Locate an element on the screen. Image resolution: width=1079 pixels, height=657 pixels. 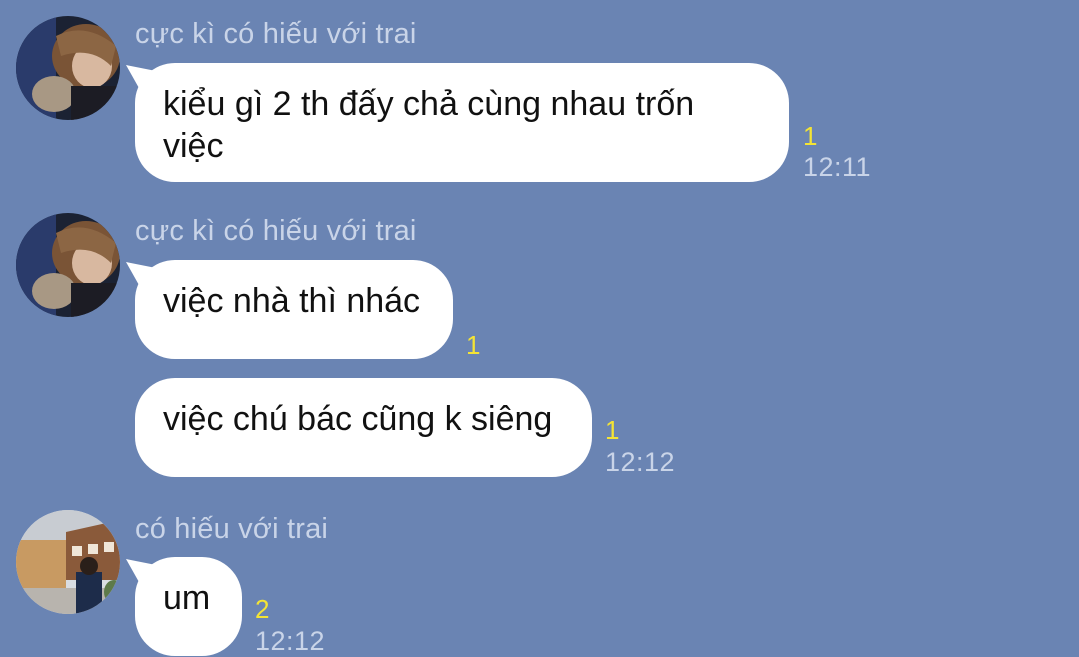
message-bubble: việc chú bác cũng k siêng is located at coordinates (363, 427).